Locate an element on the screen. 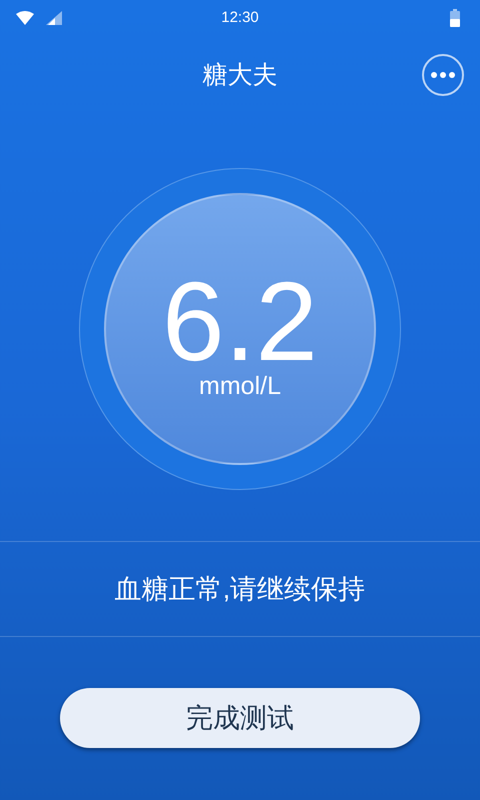 Image resolution: width=480 pixels, height=800 pixels. status-message: 血糖正常,请继续保持 is located at coordinates (240, 589).